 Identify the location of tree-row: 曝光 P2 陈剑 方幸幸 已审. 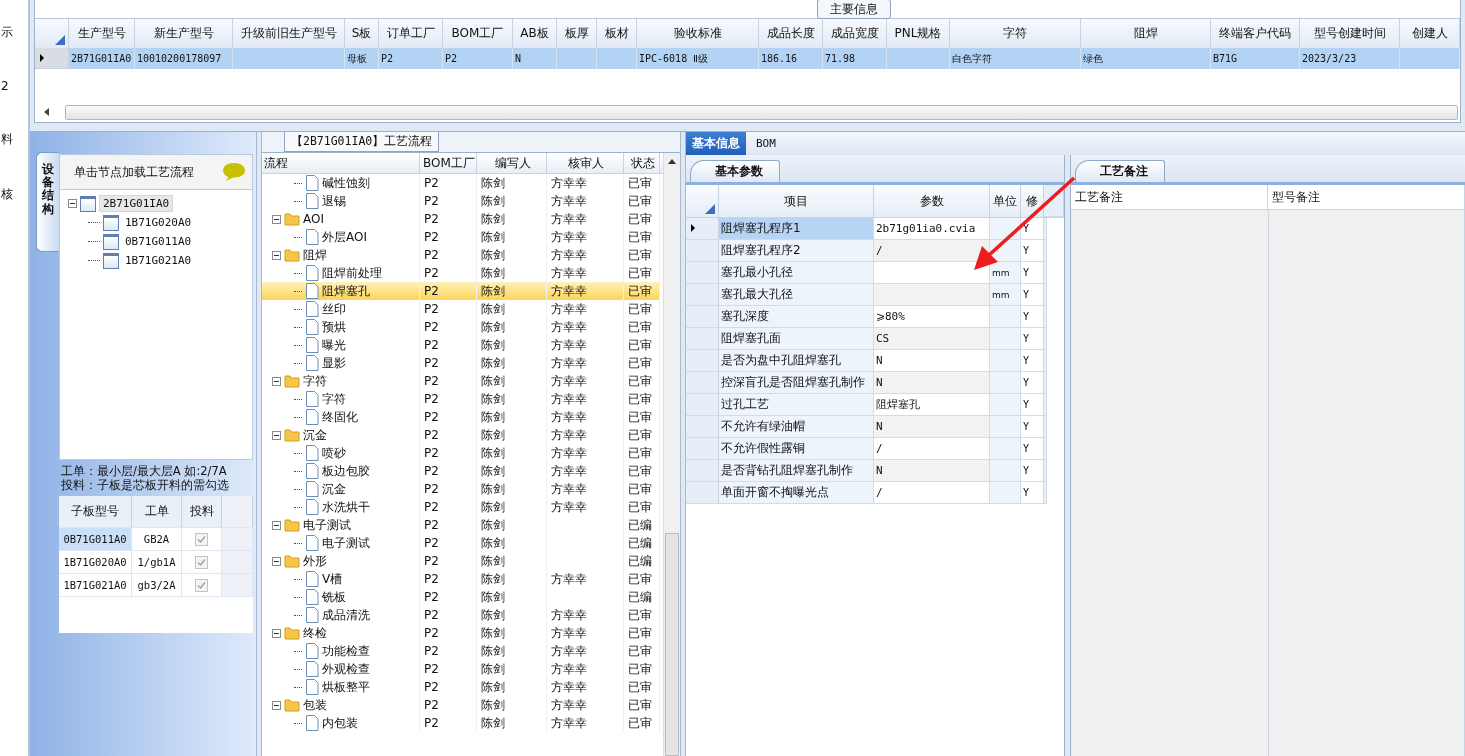
(462, 345).